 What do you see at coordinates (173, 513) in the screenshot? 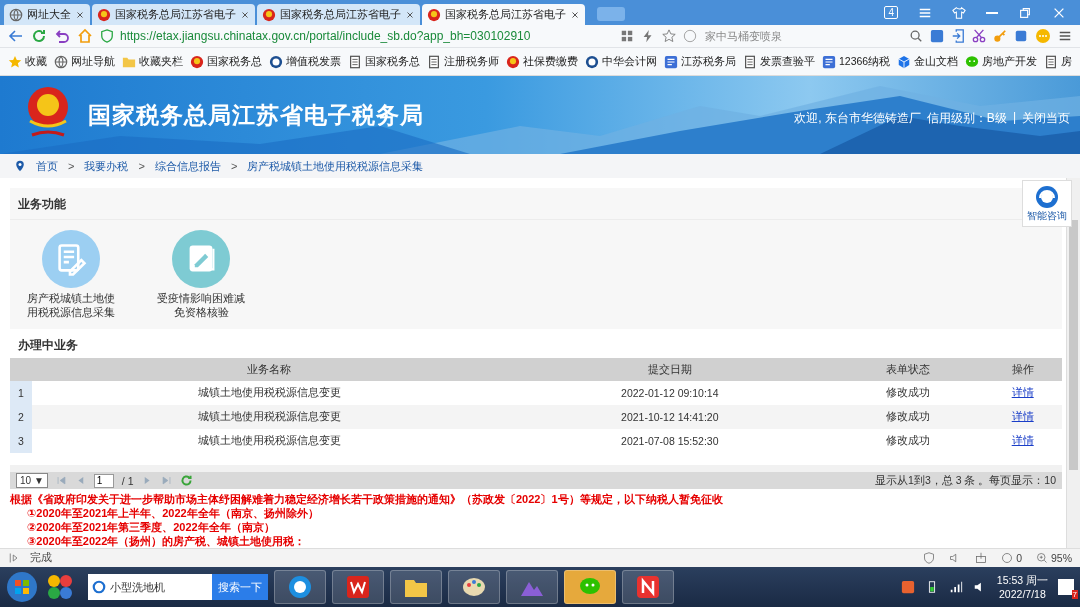
I see `notice-item: ①2020年至2021年上半年、2022年全年（南京、扬州除外）` at bounding box center [173, 513].